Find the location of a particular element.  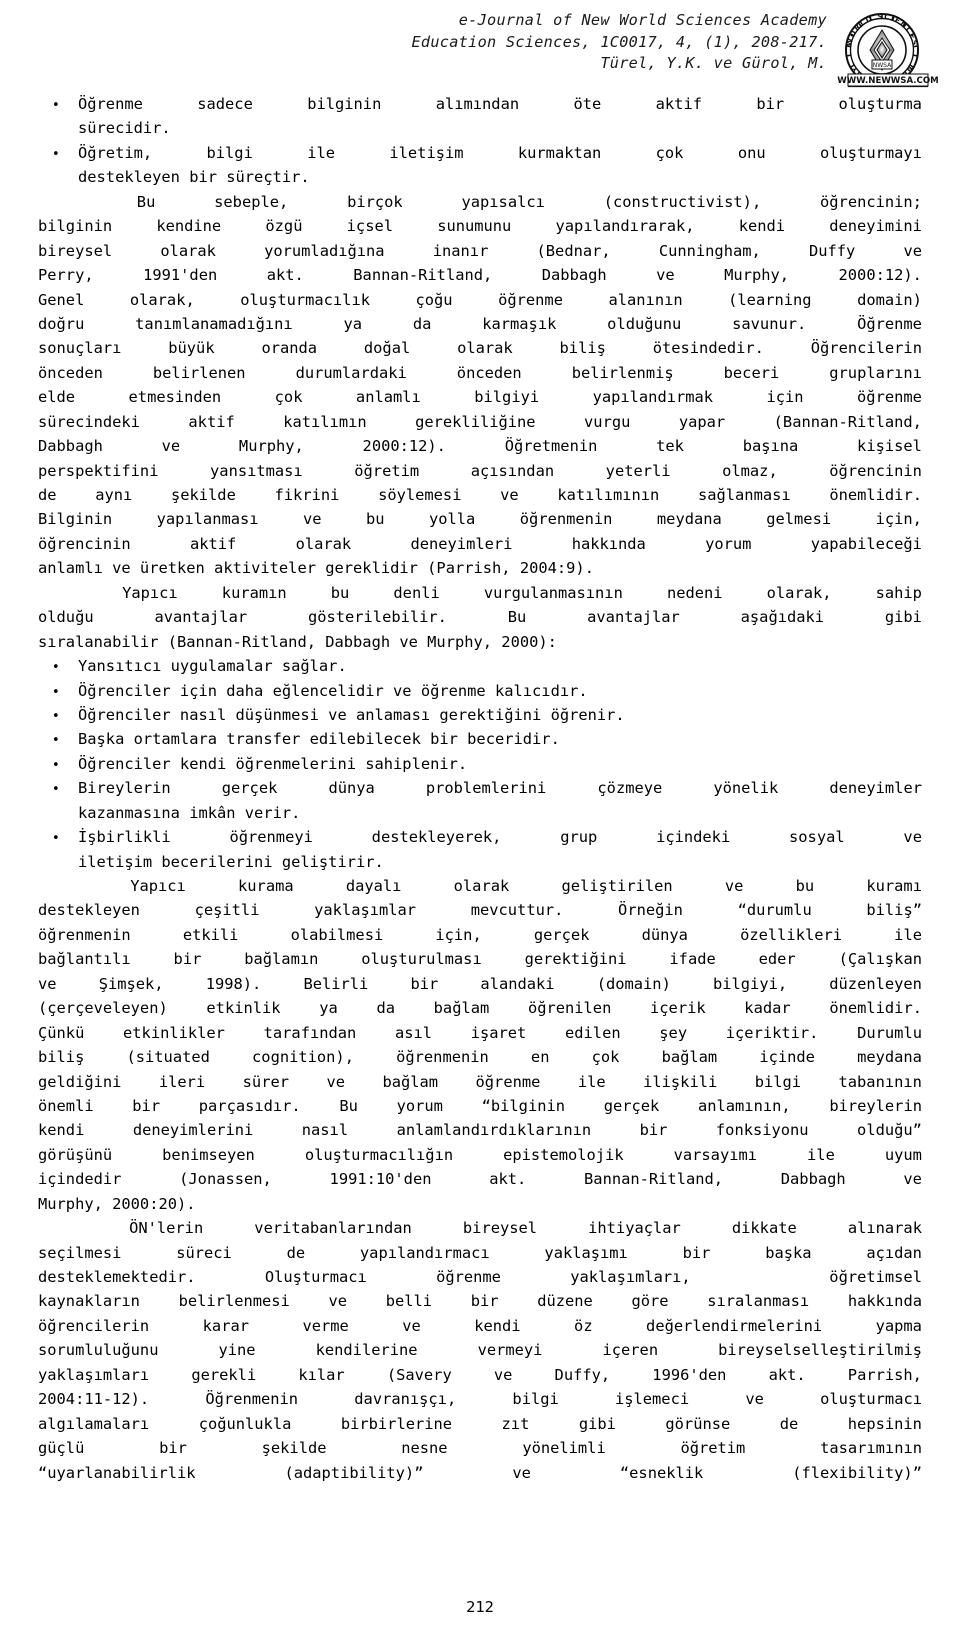

text-token: savunur. is located at coordinates (769, 323).